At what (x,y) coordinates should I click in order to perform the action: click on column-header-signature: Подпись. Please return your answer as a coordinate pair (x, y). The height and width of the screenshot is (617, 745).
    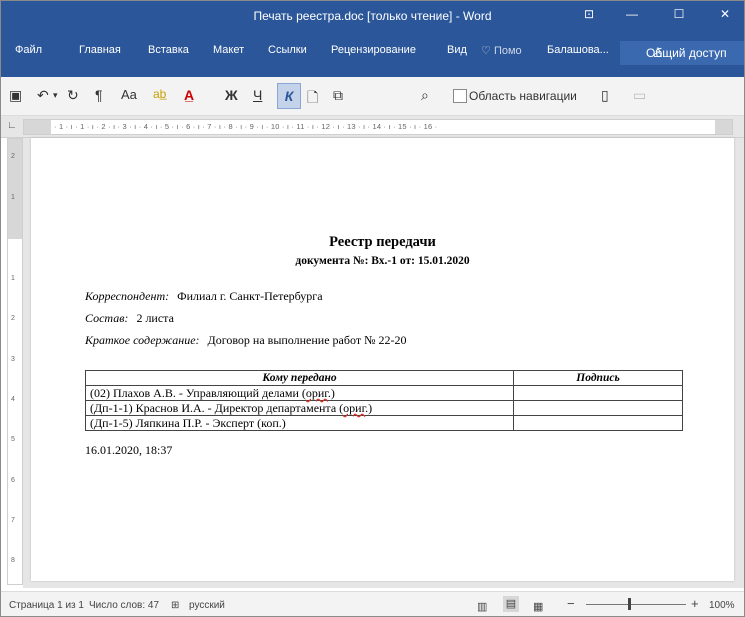
    Looking at the image, I should click on (598, 378).